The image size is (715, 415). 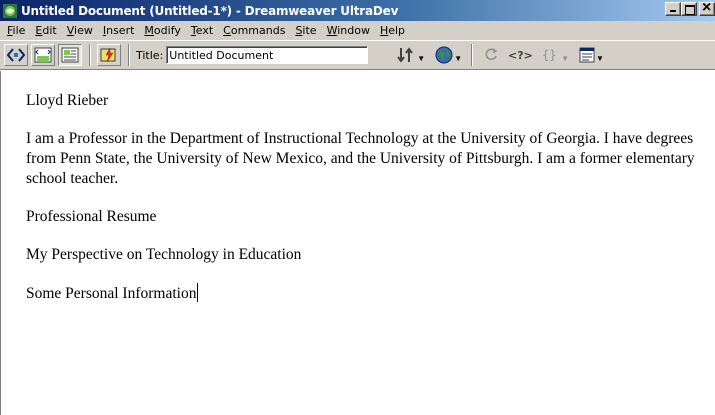 What do you see at coordinates (10, 11) in the screenshot?
I see `dreamweaver-app-icon` at bounding box center [10, 11].